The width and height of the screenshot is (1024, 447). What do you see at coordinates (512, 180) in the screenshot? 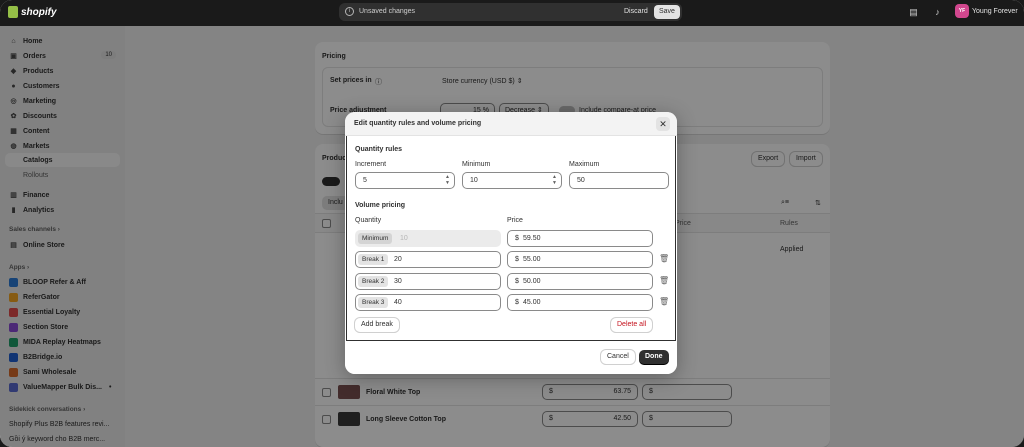
I see `minimum-input: 10 ▲ ▼` at bounding box center [512, 180].